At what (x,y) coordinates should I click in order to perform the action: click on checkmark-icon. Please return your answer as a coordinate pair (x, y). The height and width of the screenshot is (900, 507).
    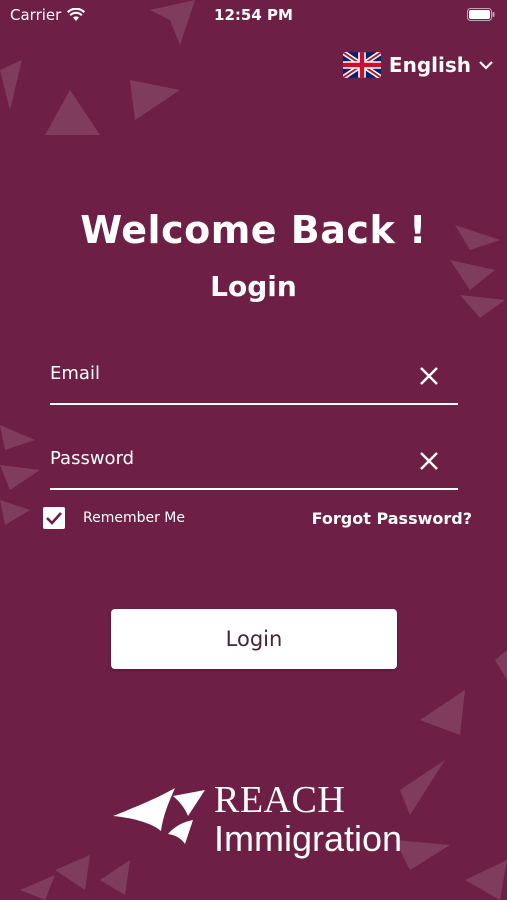
    Looking at the image, I should click on (54, 518).